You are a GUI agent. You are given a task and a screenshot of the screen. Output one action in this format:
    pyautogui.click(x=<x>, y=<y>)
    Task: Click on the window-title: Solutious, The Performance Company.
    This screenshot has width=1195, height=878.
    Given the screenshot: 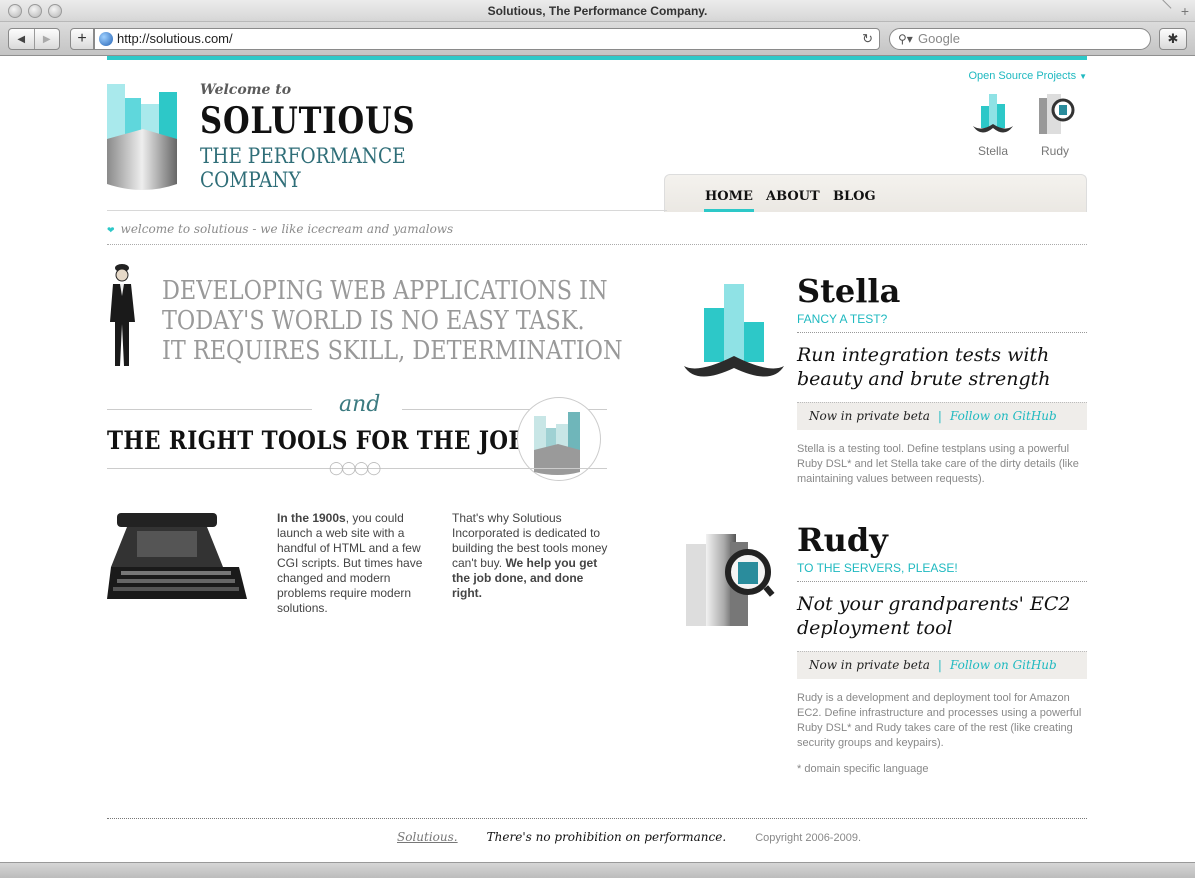 What is the action you would take?
    pyautogui.click(x=597, y=11)
    